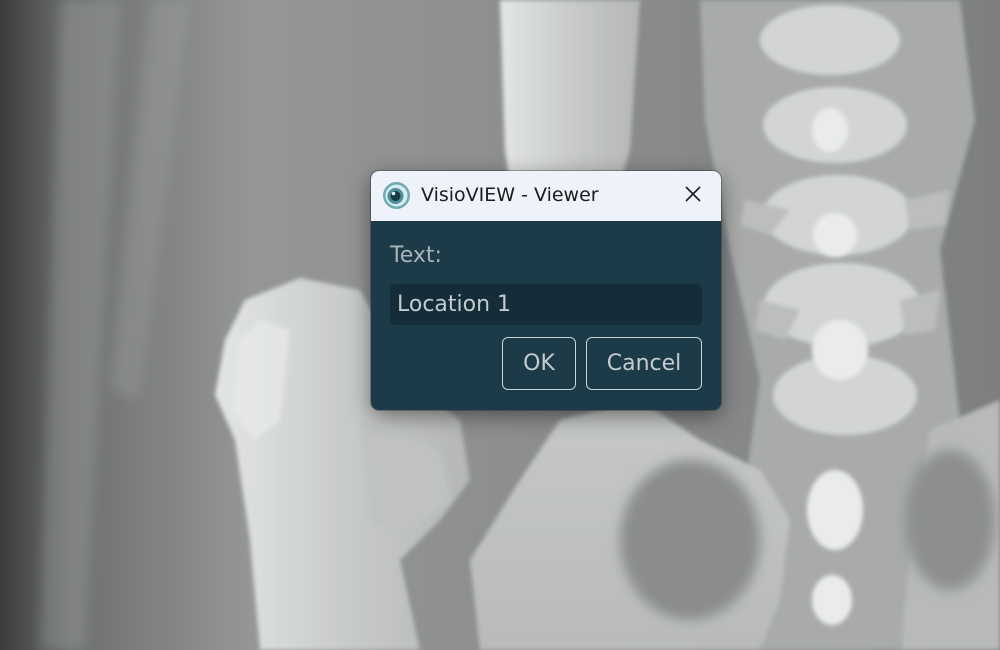  Describe the element at coordinates (539, 363) in the screenshot. I see `ok-button: OK` at that location.